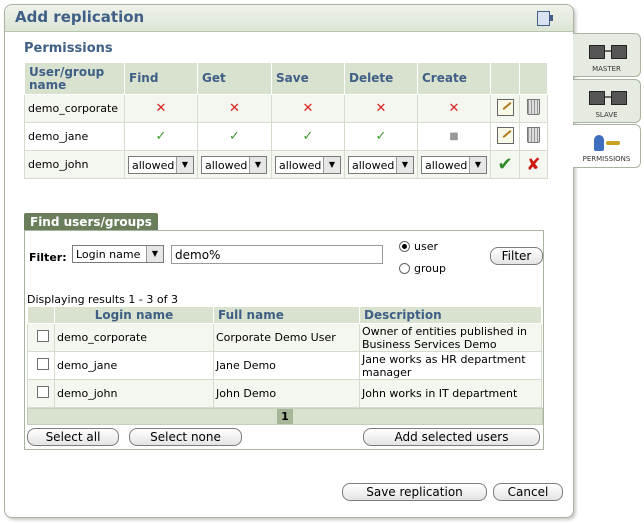 The width and height of the screenshot is (644, 523). I want to click on cancel-edit-cell: ✘, so click(533, 164).